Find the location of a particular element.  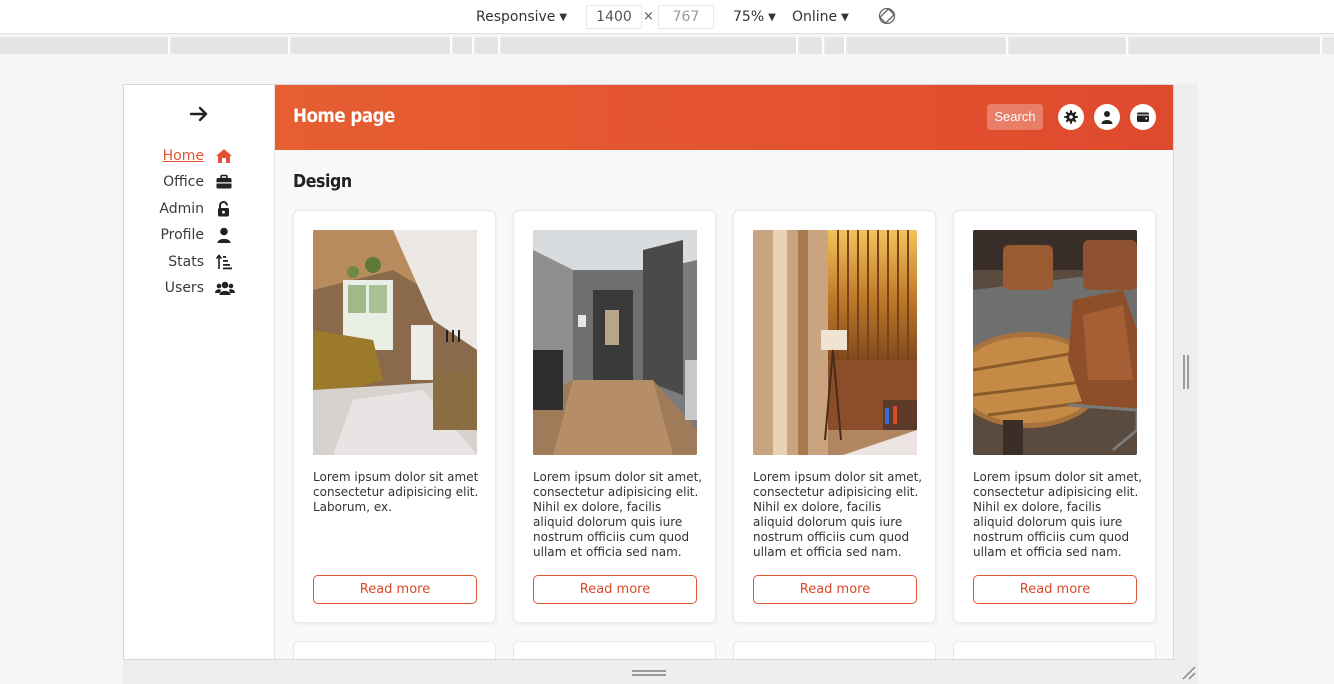

zoom-label: 75% is located at coordinates (749, 17).